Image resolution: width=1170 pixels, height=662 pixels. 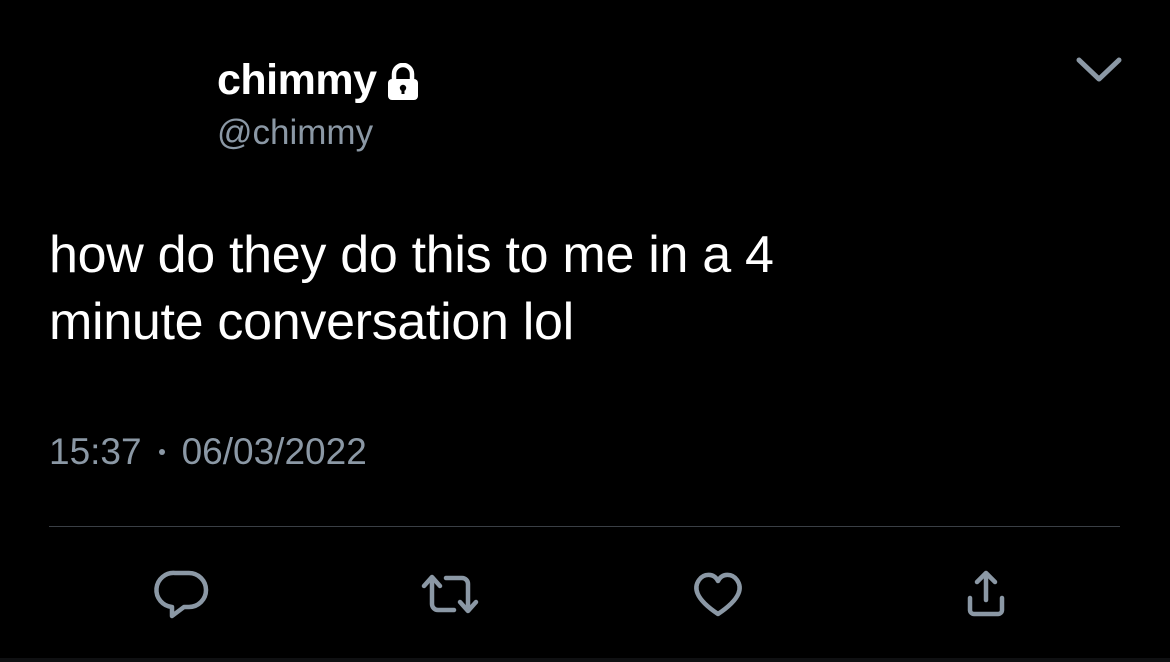 I want to click on tweet-text-line-1: how do they do this to me in a 4, so click(x=411, y=255).